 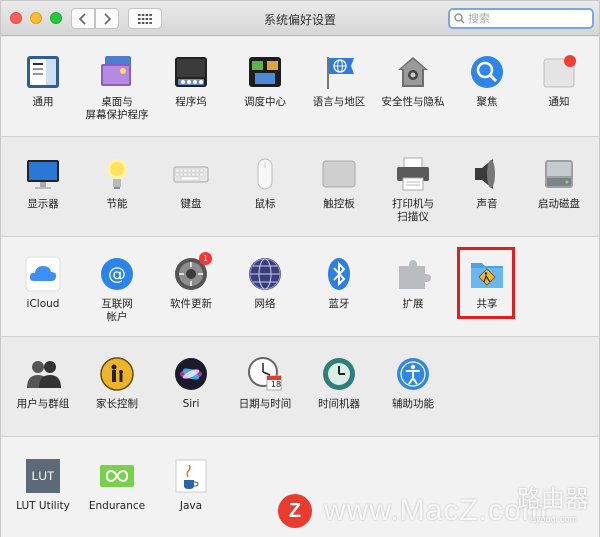 What do you see at coordinates (265, 174) in the screenshot?
I see `mouse-icon` at bounding box center [265, 174].